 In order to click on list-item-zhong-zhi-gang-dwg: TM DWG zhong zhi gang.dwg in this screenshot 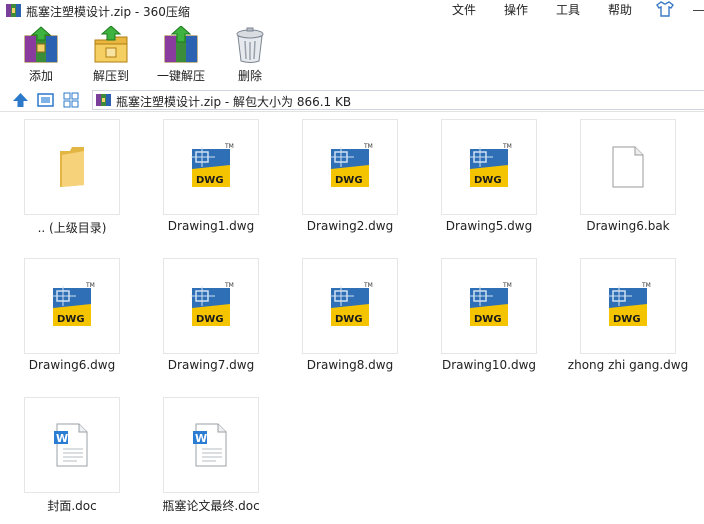, I will do `click(626, 317)`.